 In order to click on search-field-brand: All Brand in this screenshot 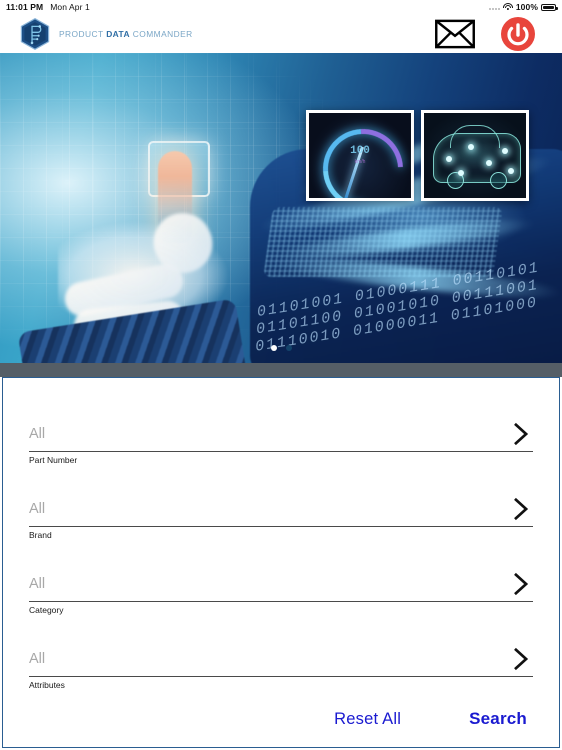, I will do `click(281, 528)`.